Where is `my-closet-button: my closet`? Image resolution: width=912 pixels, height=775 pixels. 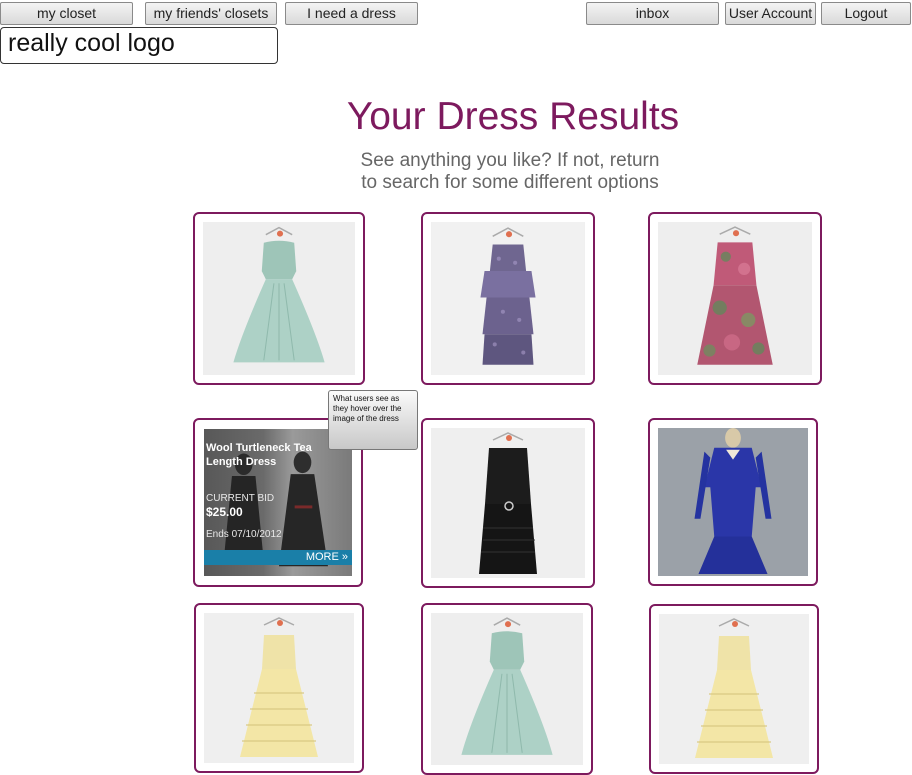
my-closet-button: my closet is located at coordinates (66, 13).